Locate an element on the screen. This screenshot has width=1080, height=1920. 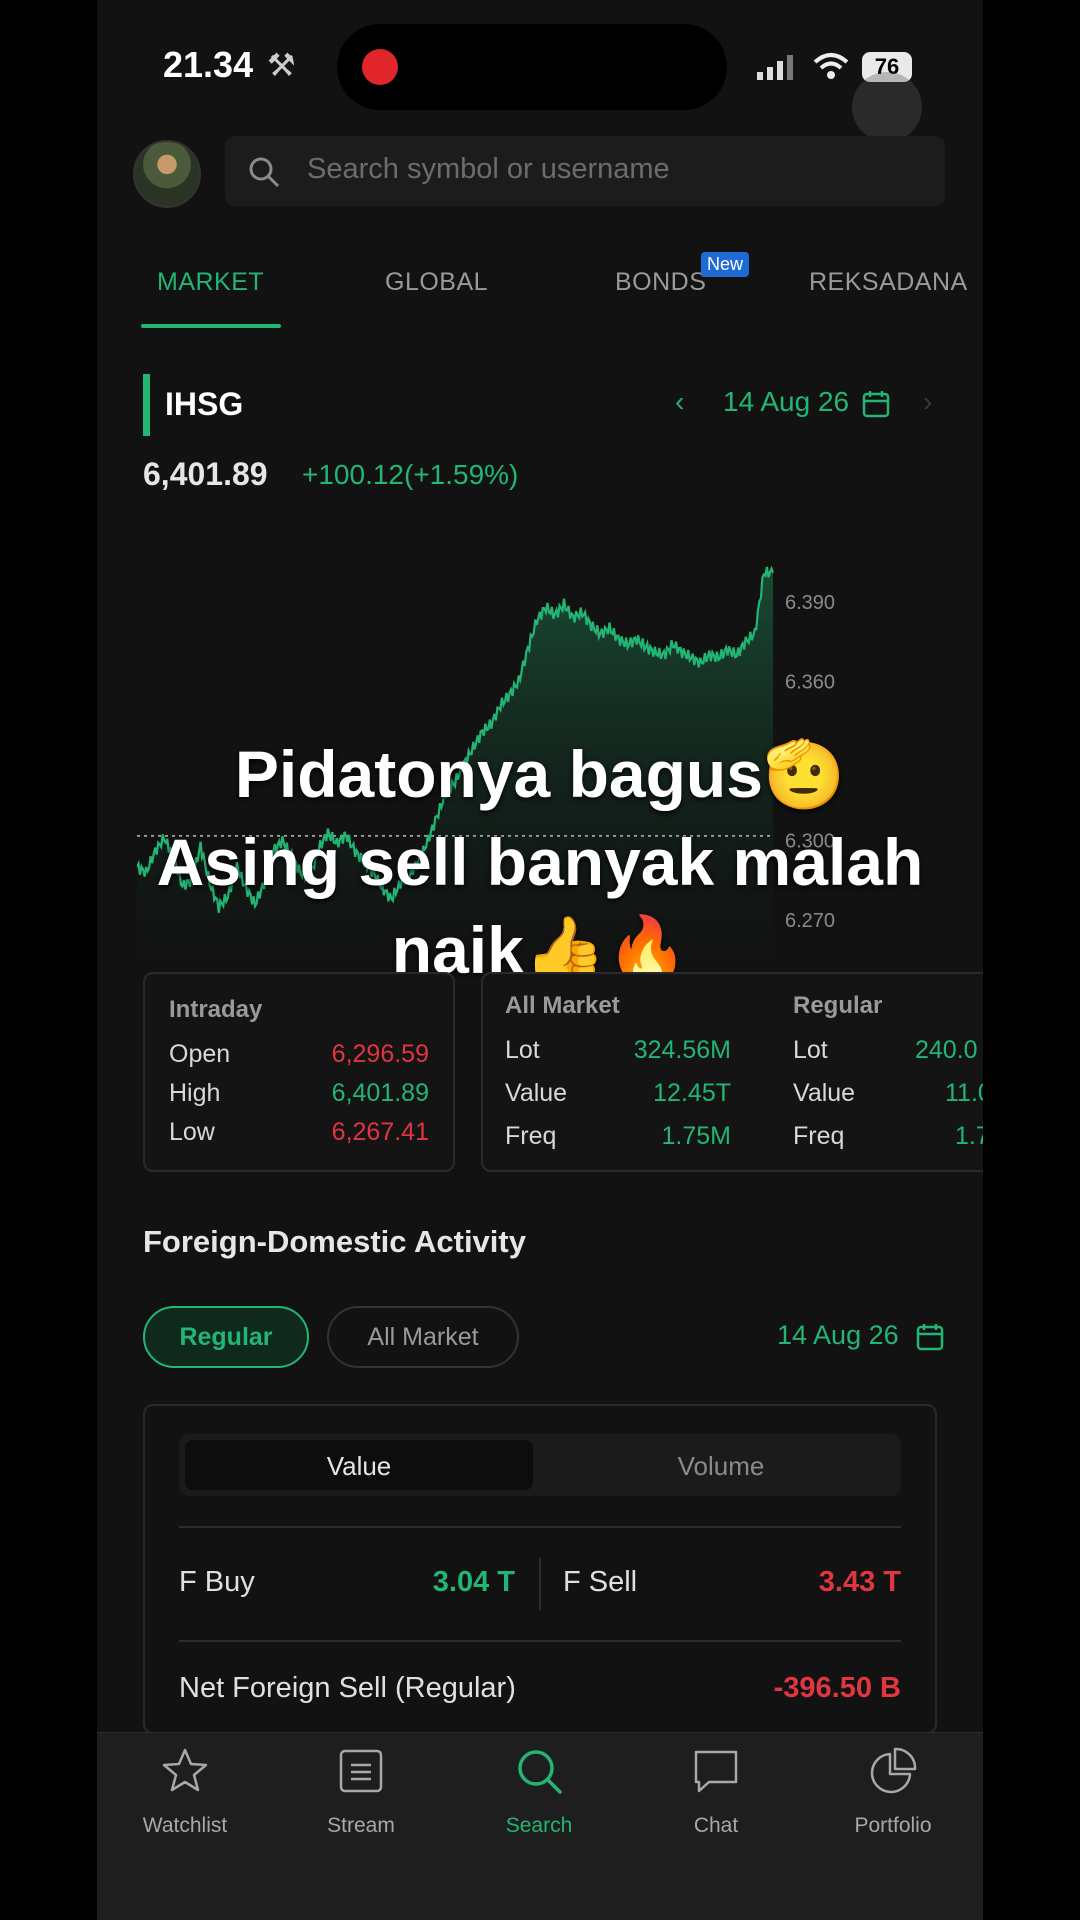
nav-portfolio: Portfolio is located at coordinates (893, 1792).